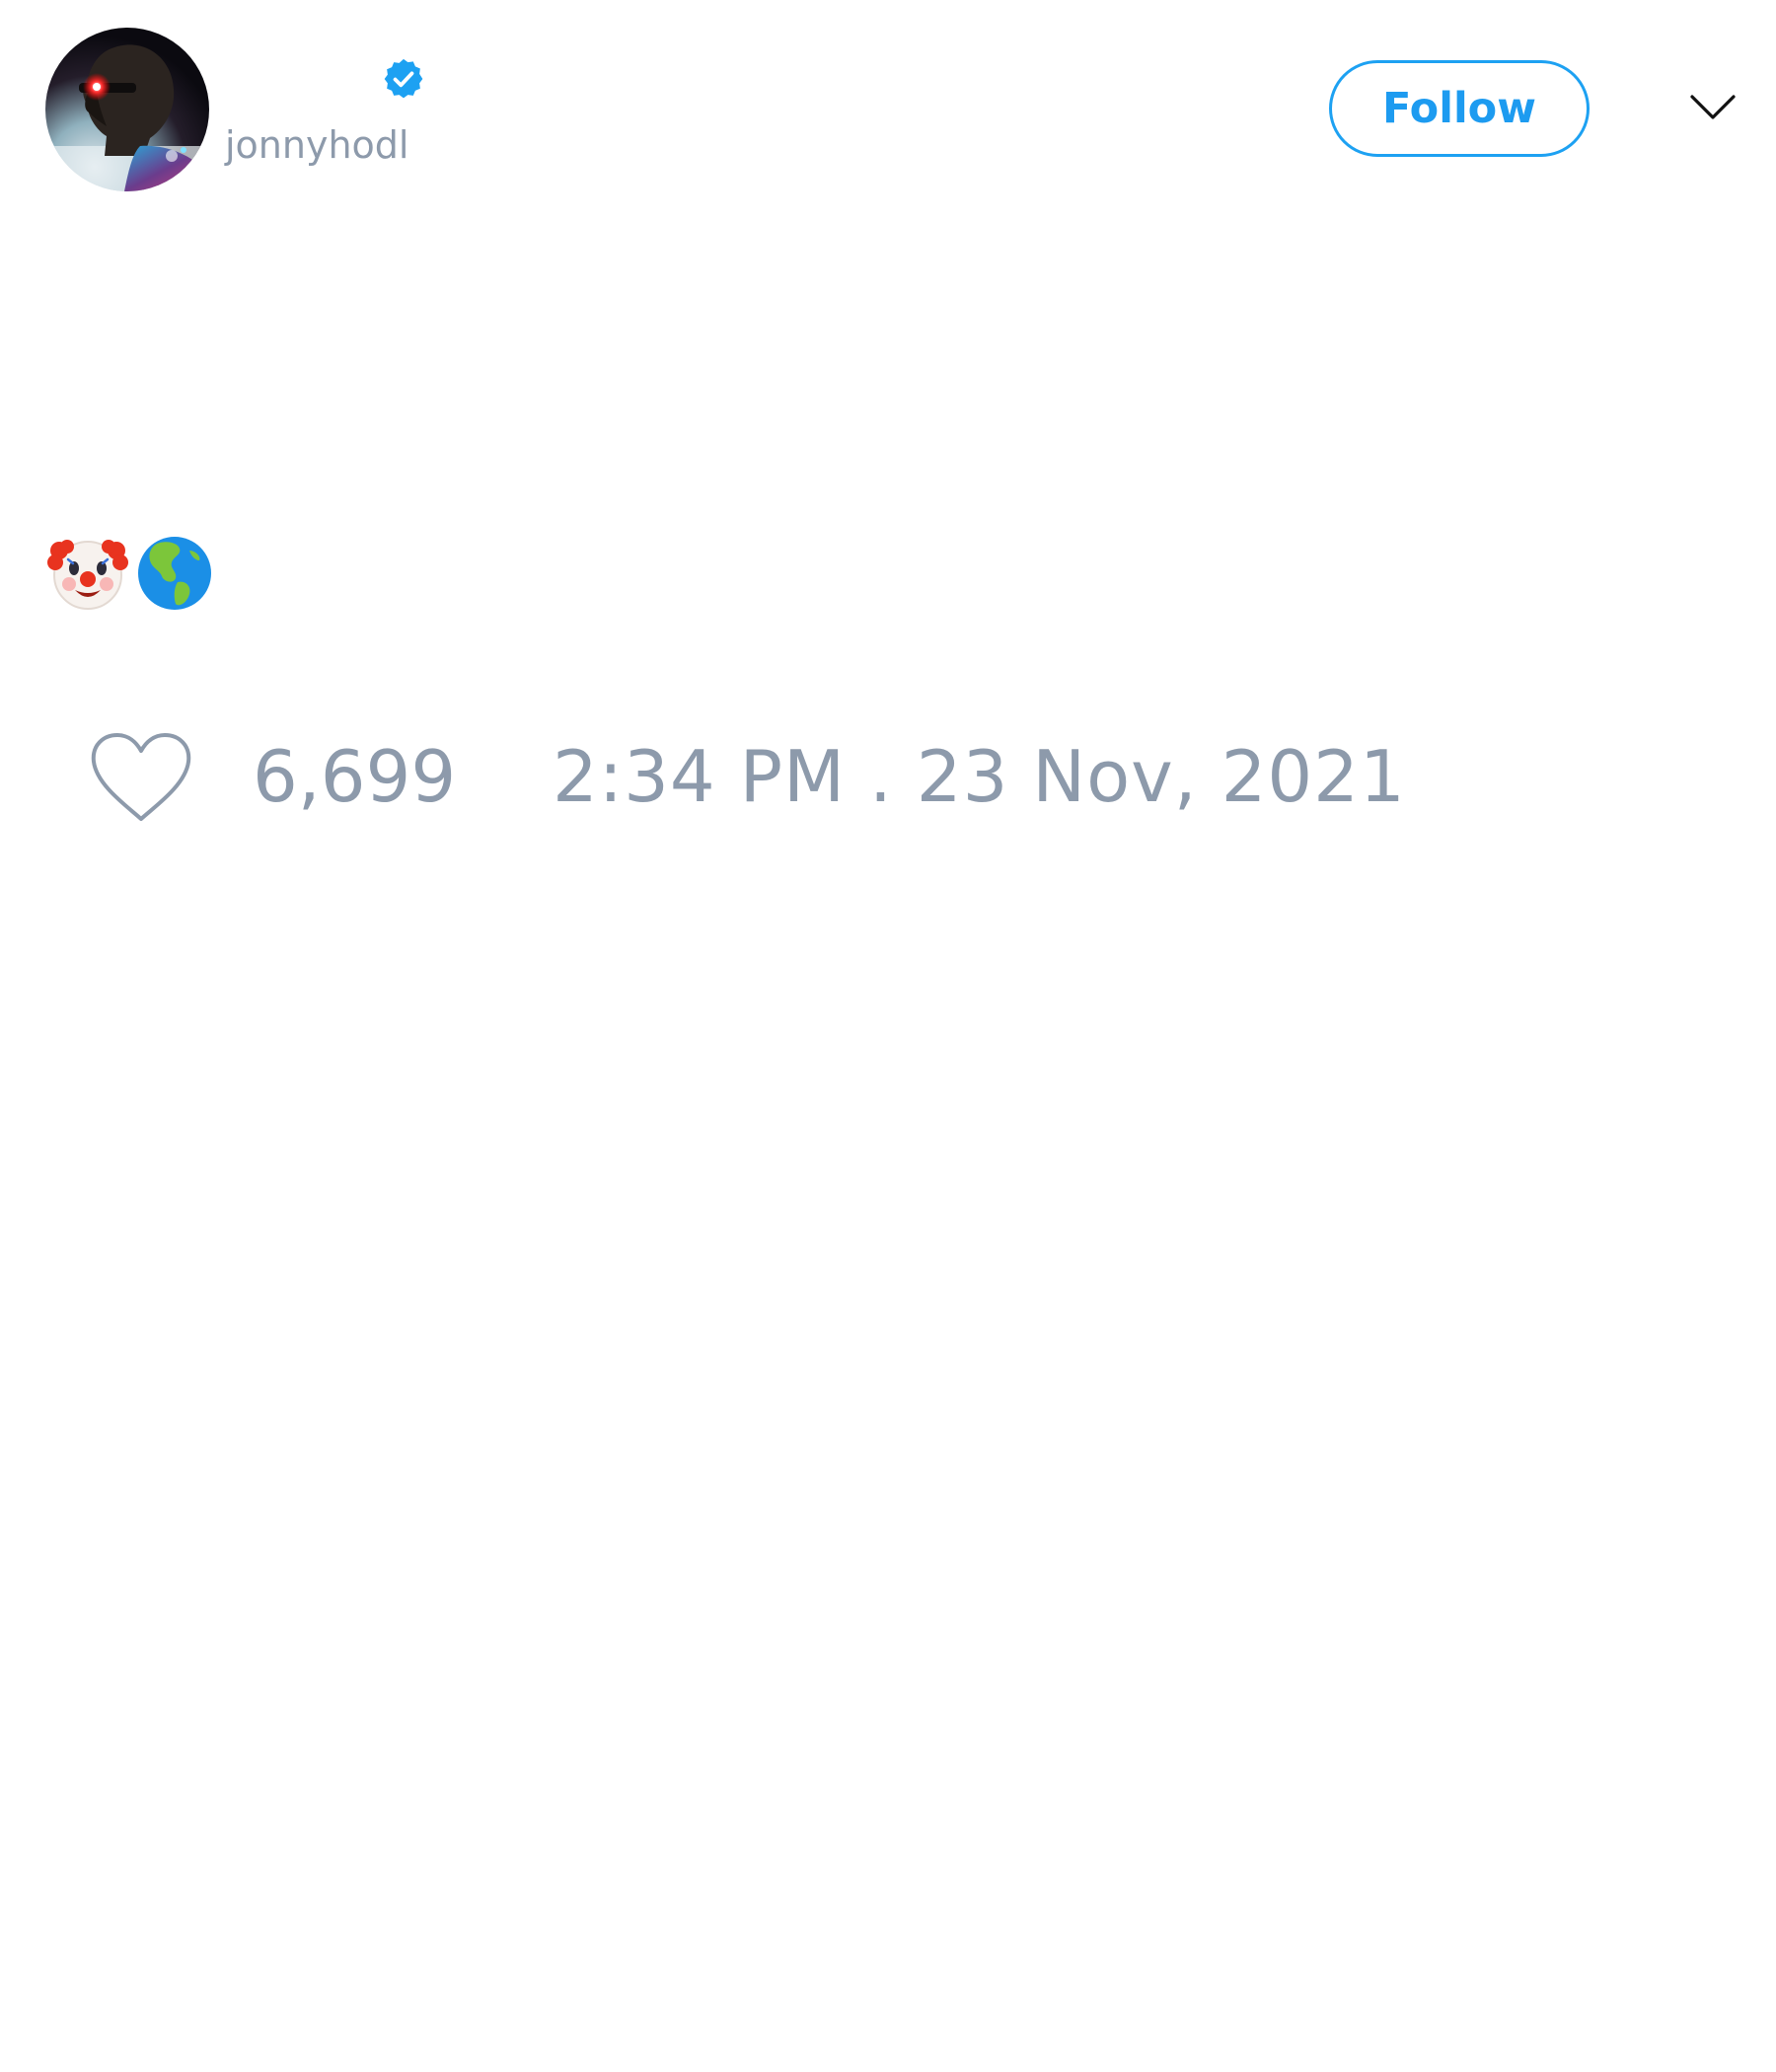  I want to click on avatar-image, so click(127, 110).